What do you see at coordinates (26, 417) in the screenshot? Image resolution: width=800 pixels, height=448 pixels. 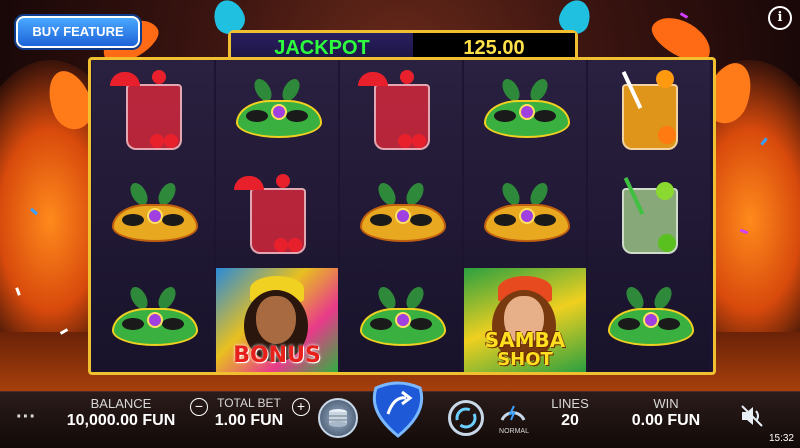 I see `menu-icon: ···` at bounding box center [26, 417].